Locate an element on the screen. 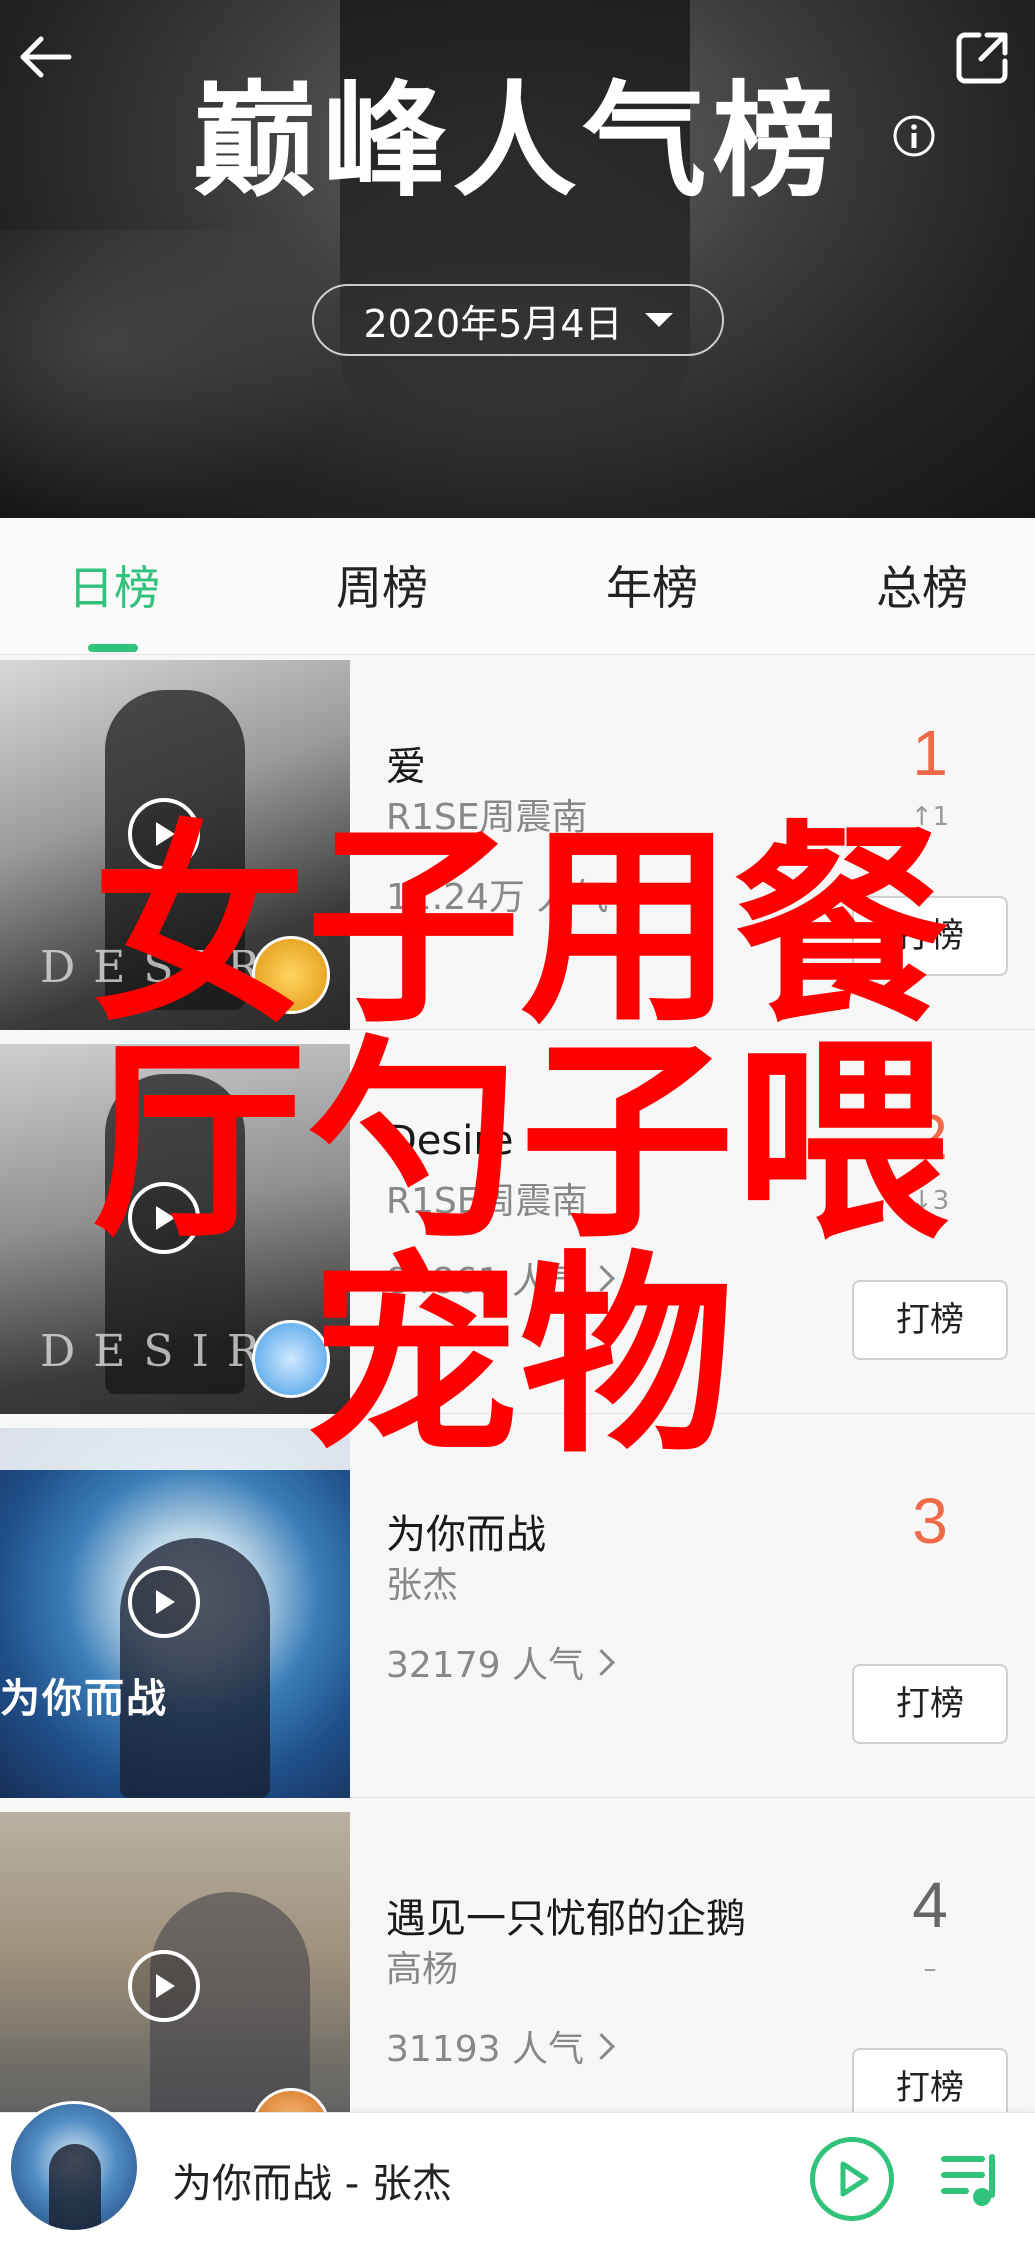  popularity-link: 84861 人气 is located at coordinates (500, 1278).